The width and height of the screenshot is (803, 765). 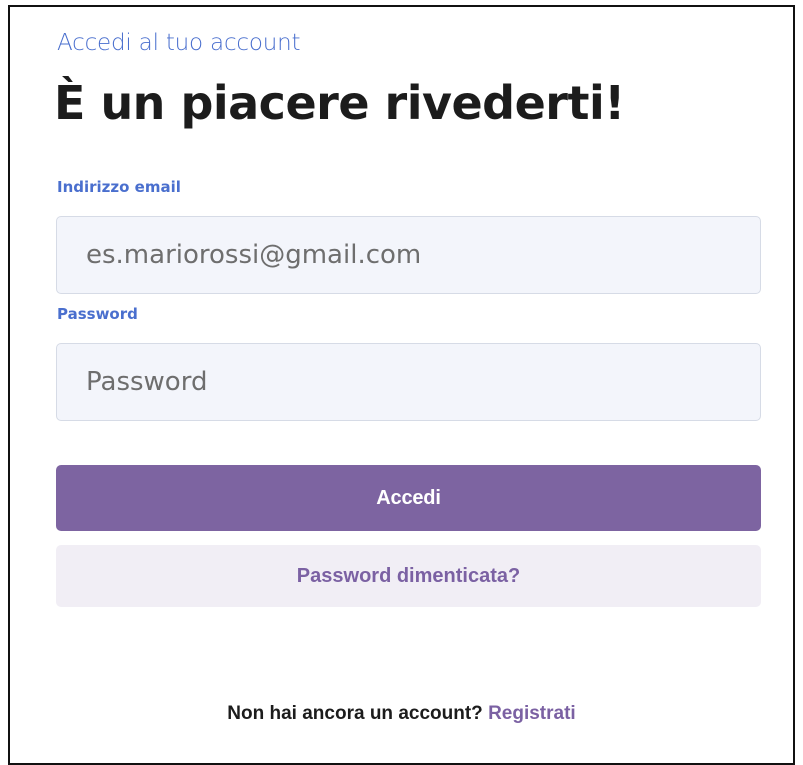 What do you see at coordinates (339, 103) in the screenshot?
I see `page-title: È un piacere rivederti!` at bounding box center [339, 103].